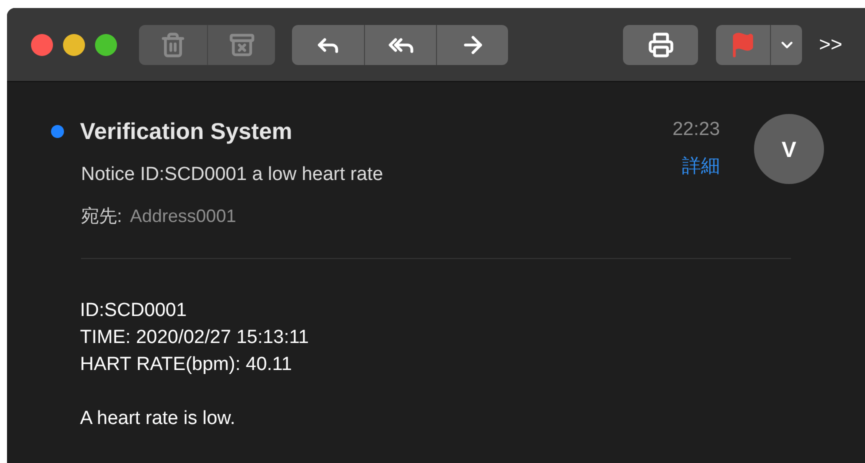 The height and width of the screenshot is (463, 865). Describe the element at coordinates (743, 45) in the screenshot. I see `flag-icon` at that location.